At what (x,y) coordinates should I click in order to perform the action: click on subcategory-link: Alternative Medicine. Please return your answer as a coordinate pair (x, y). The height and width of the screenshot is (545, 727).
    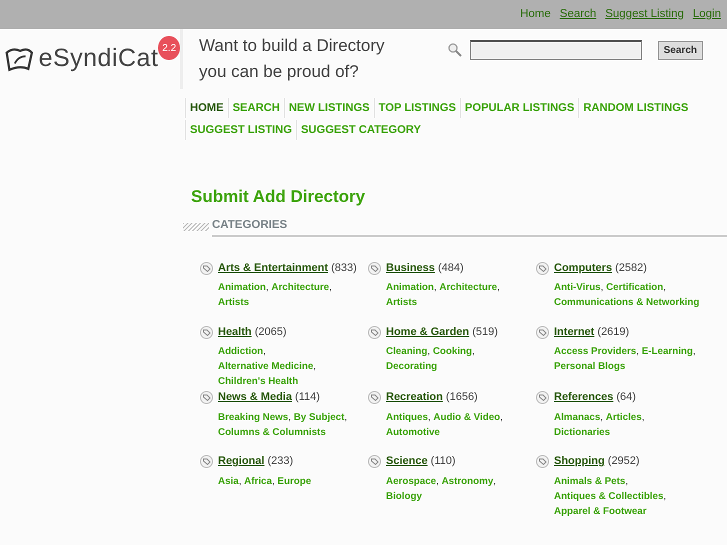
    Looking at the image, I should click on (266, 366).